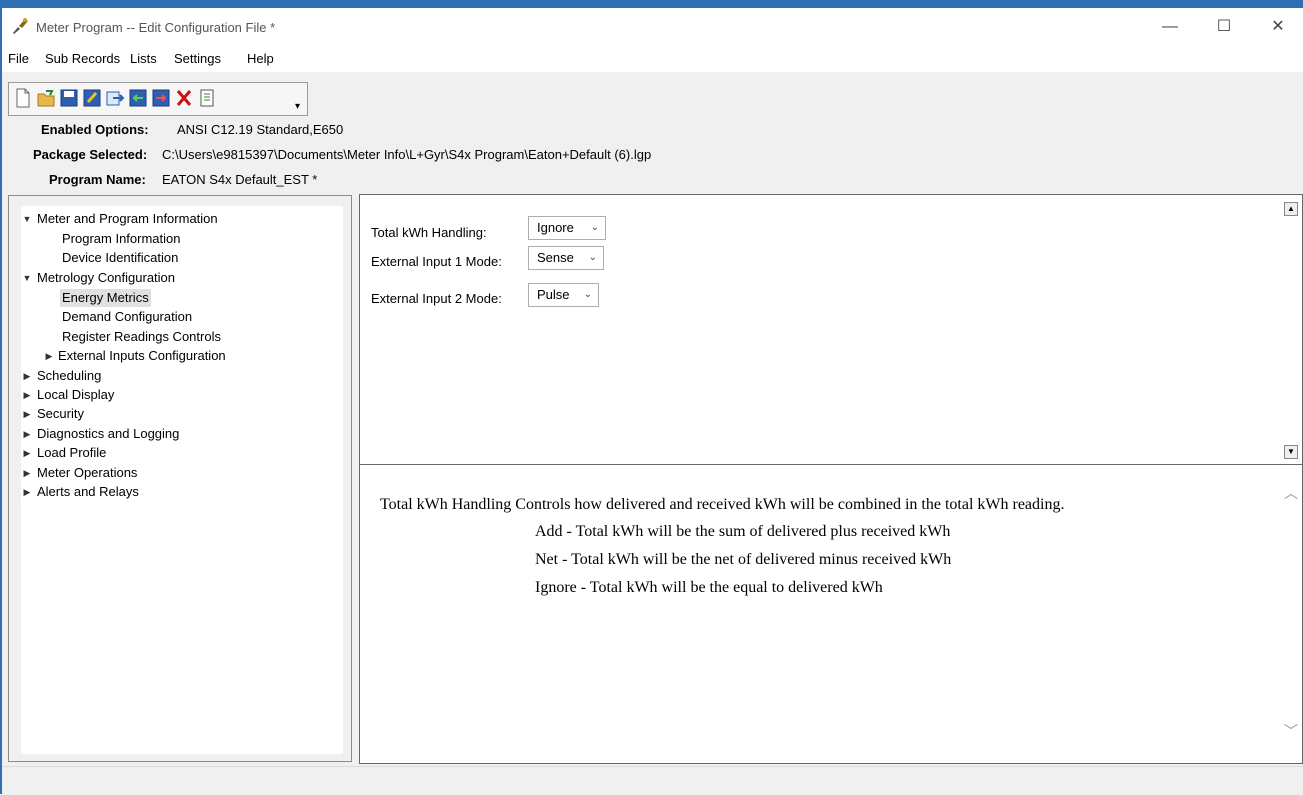  Describe the element at coordinates (95, 129) in the screenshot. I see `enabled-options-label: Enabled Options:` at that location.